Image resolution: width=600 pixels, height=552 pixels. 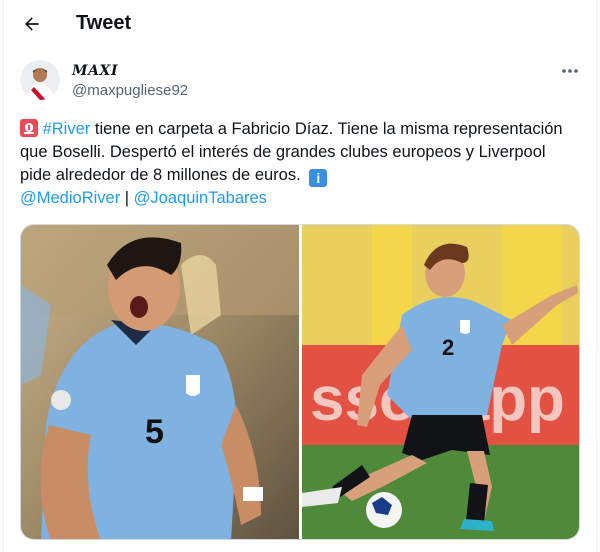 I want to click on information-emoji: i, so click(x=318, y=178).